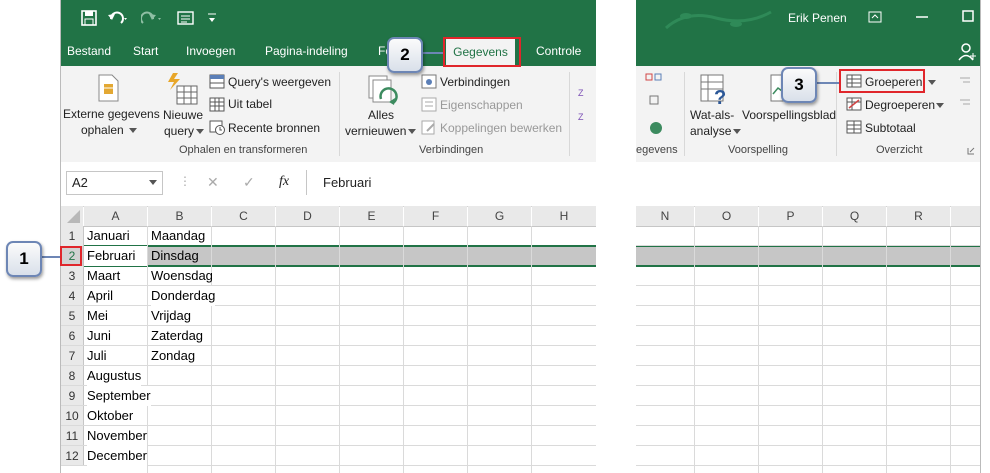 The width and height of the screenshot is (990, 473). Describe the element at coordinates (971, 151) in the screenshot. I see `dialog-launcher-icon` at that location.